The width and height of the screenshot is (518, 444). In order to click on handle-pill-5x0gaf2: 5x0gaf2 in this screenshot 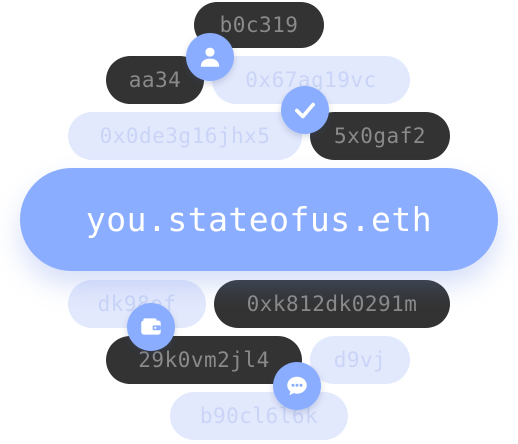, I will do `click(380, 136)`.